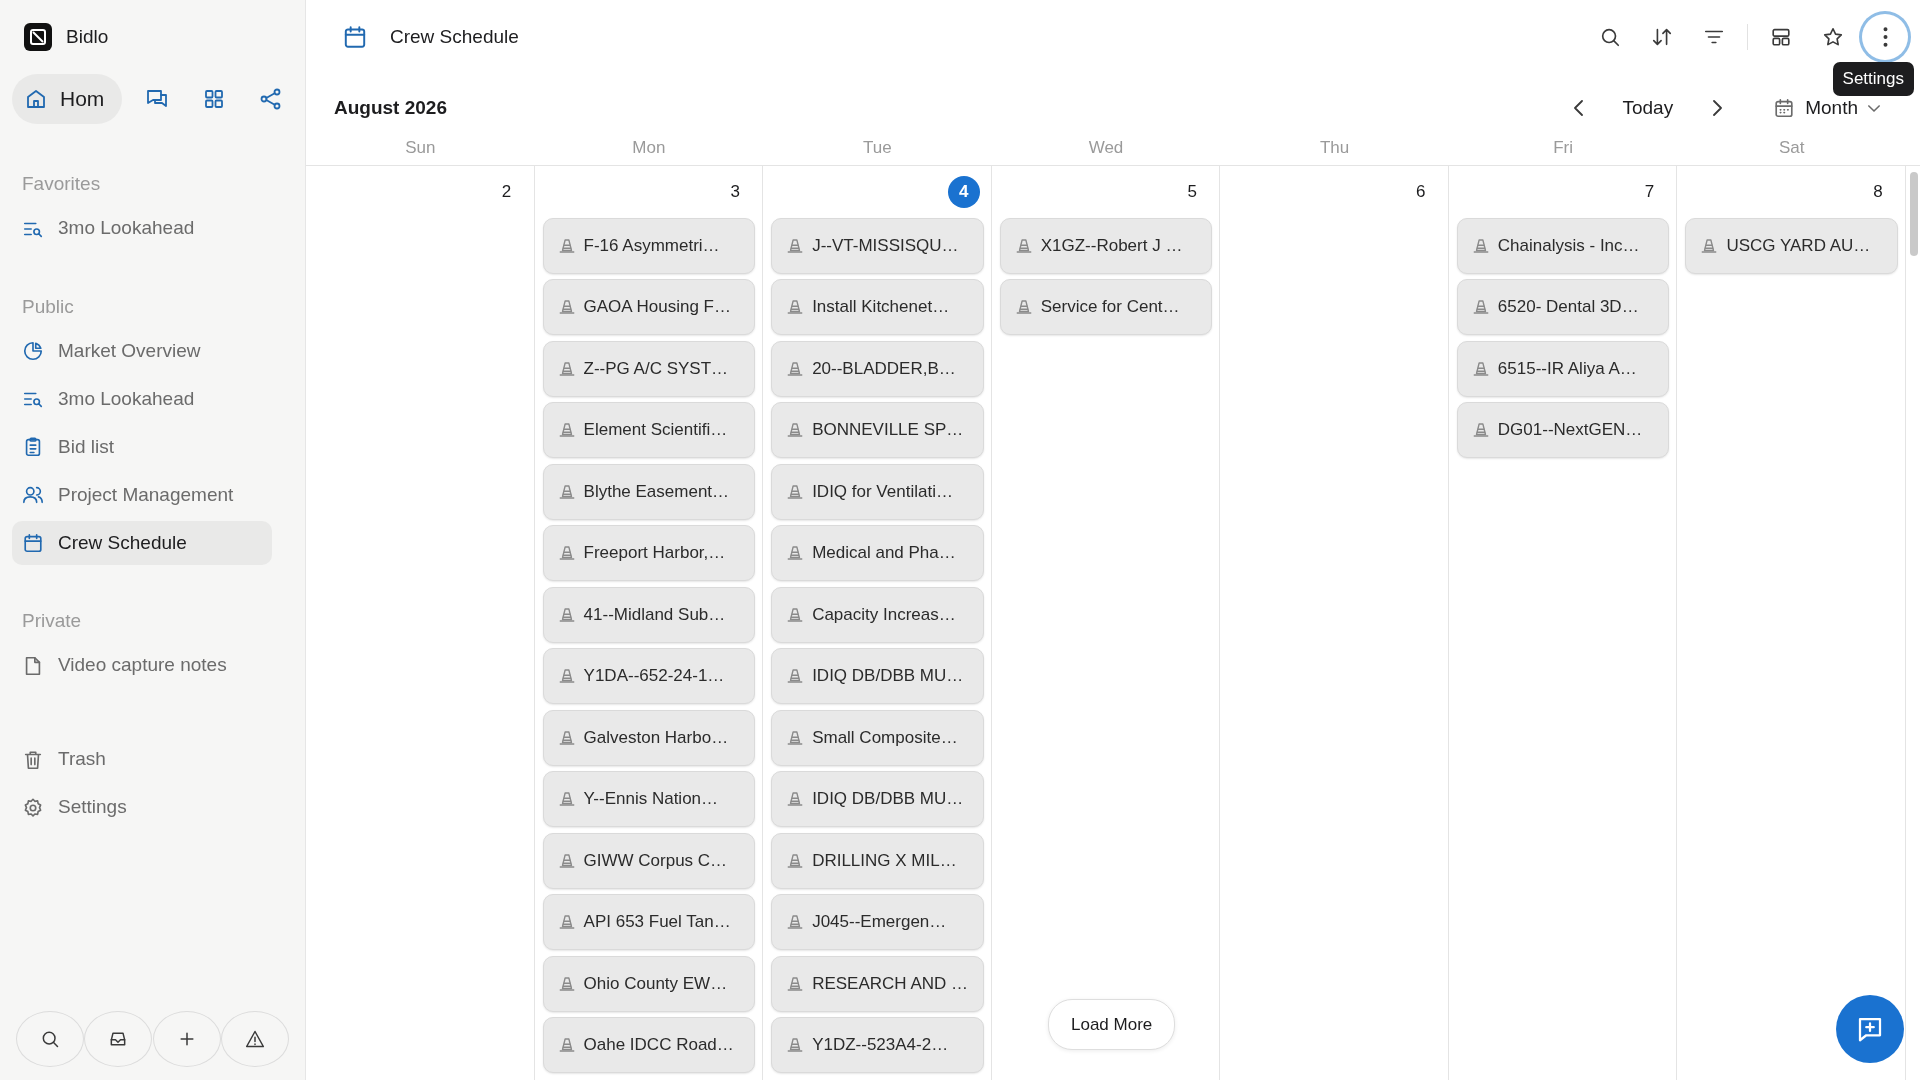  Describe the element at coordinates (1878, 192) in the screenshot. I see `day-number: 8` at that location.